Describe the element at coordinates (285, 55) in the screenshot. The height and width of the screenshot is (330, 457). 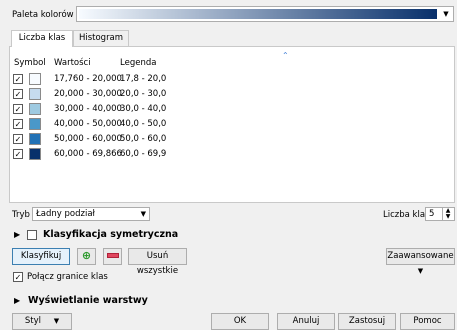
I see `sort-indicator-icon: ⌃` at that location.